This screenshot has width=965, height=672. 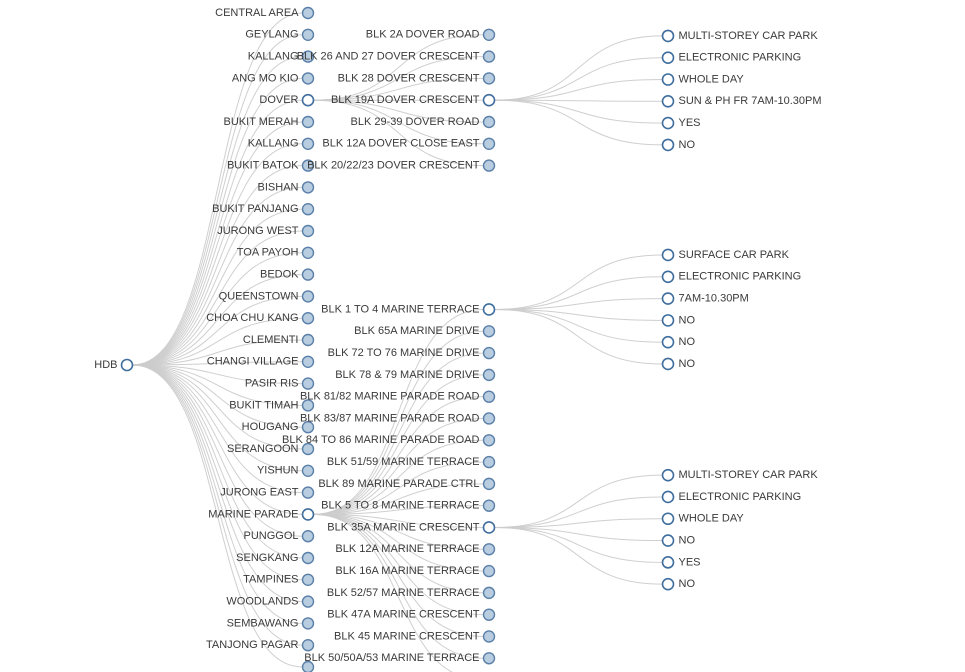 I want to click on node-block-blk-12a-marine-terrace: BLK 12A MARINE TERRACE, so click(x=415, y=549).